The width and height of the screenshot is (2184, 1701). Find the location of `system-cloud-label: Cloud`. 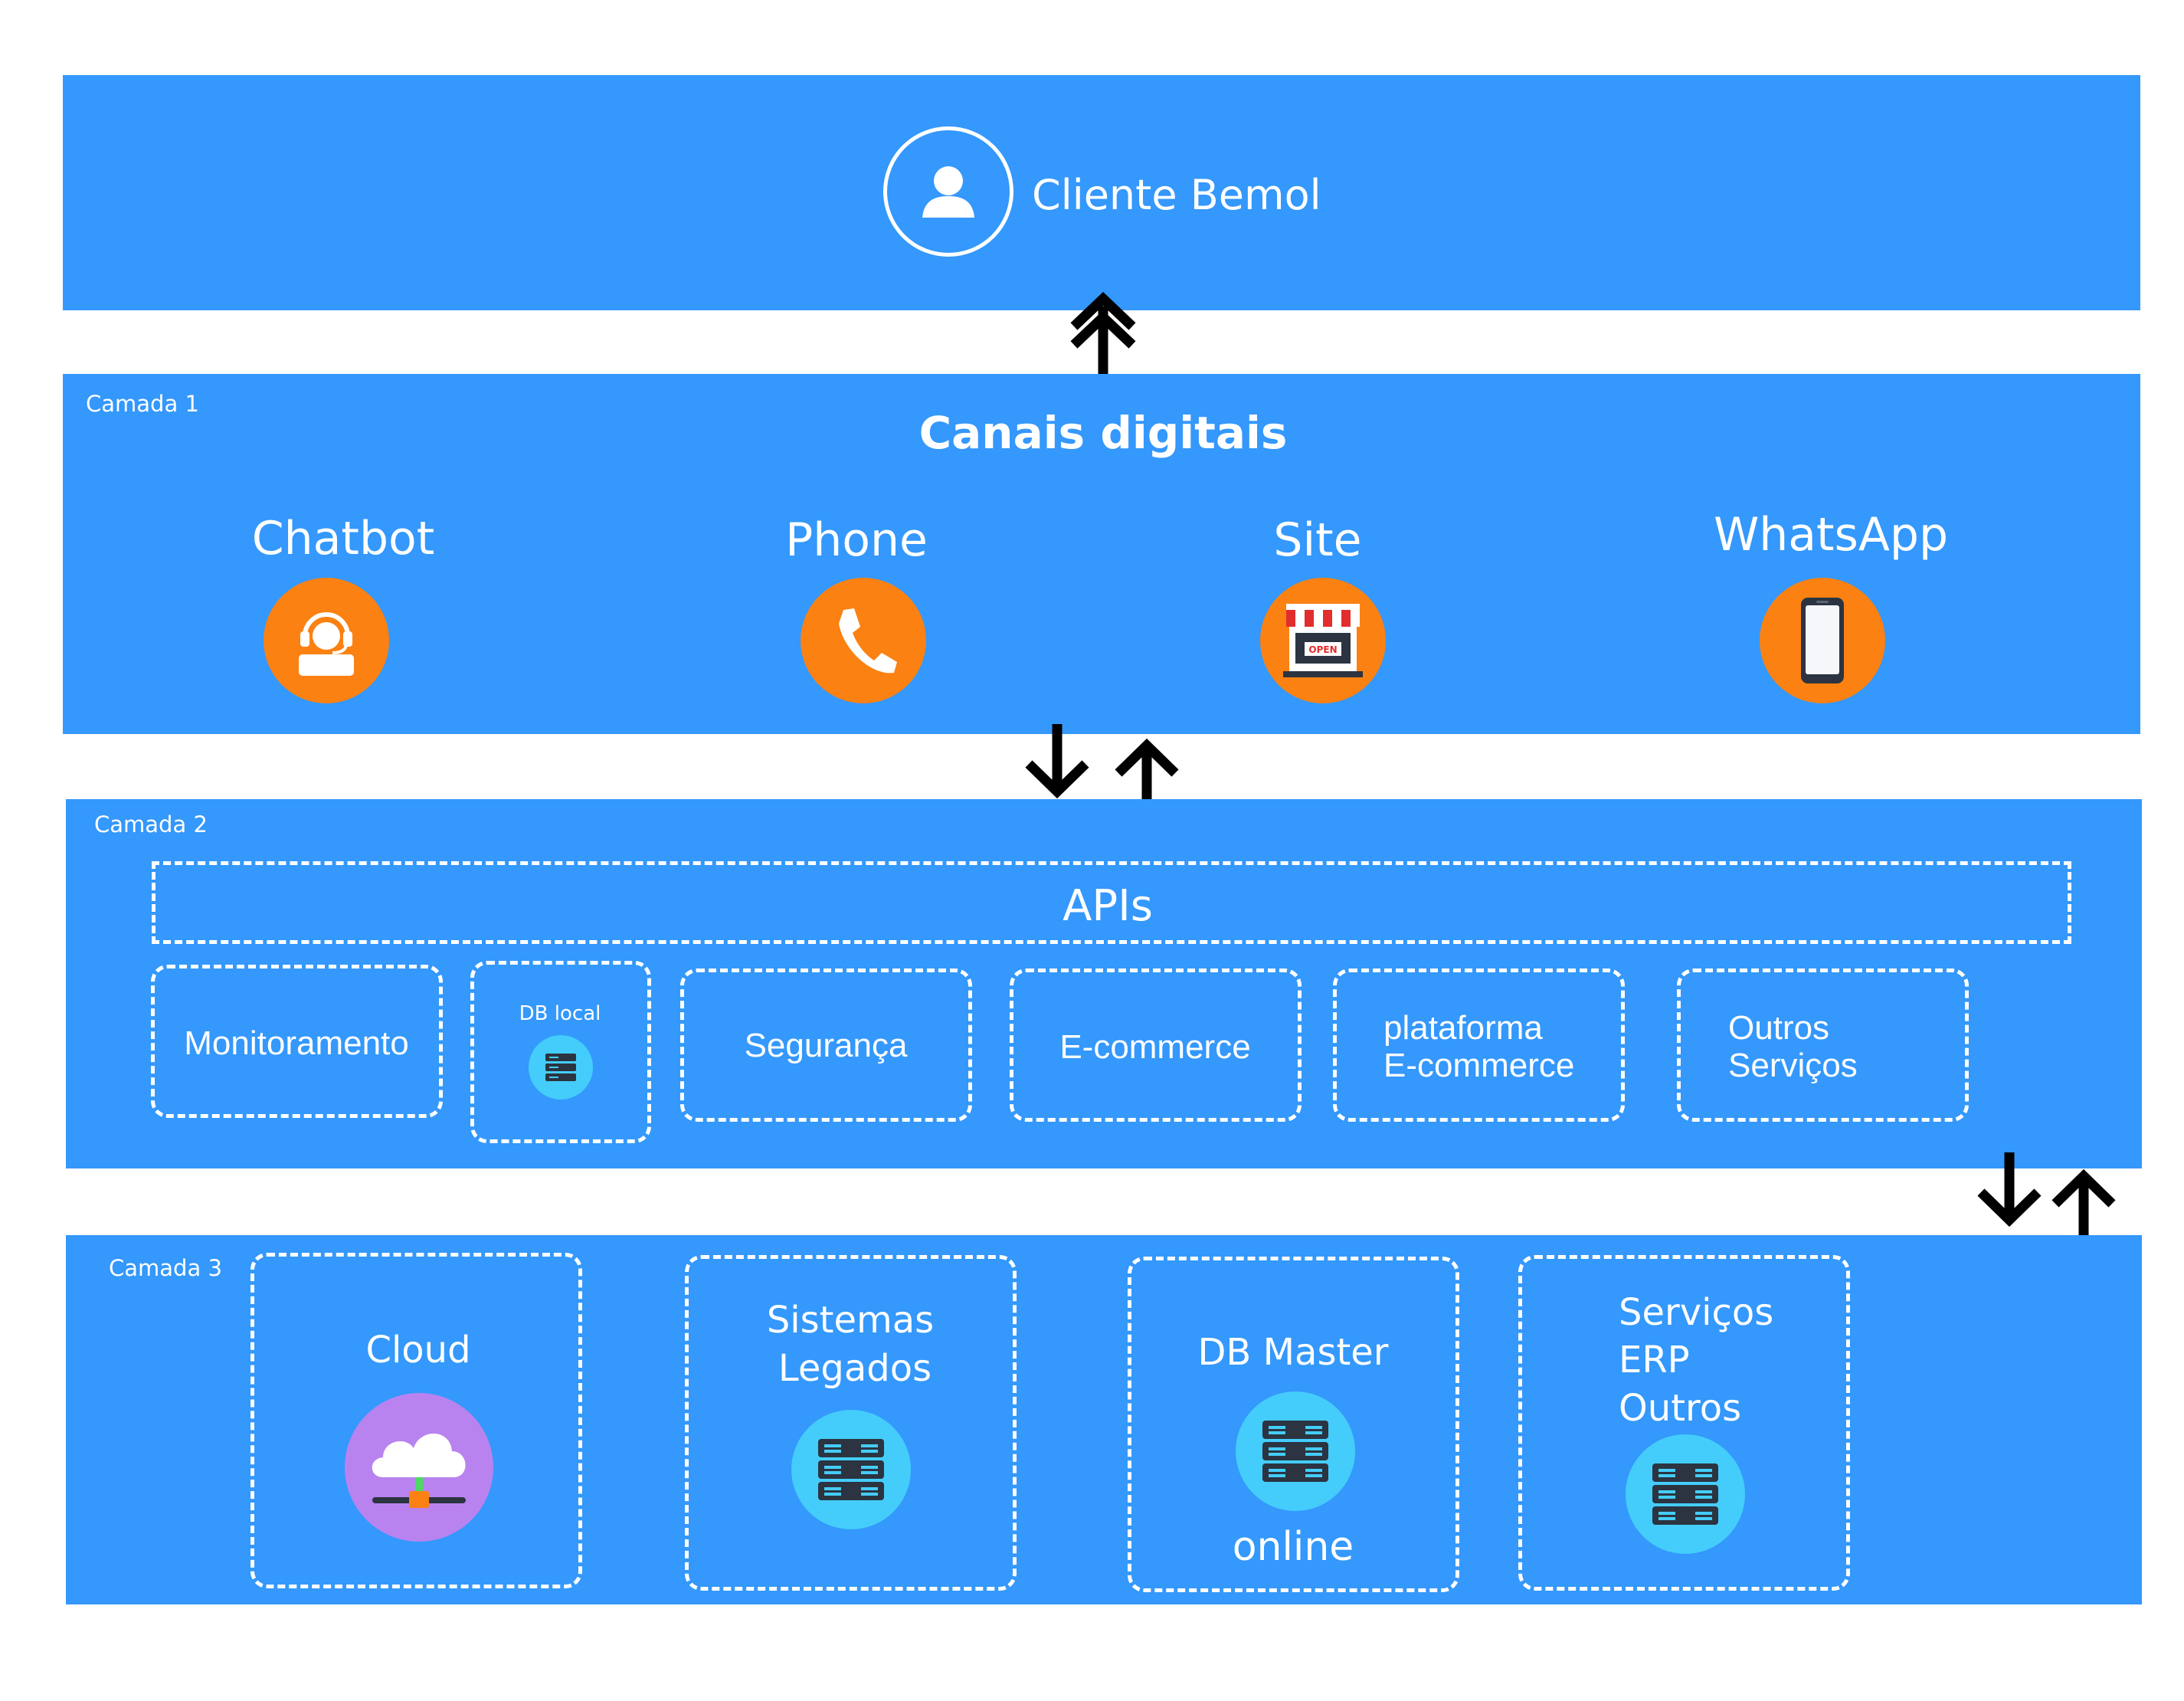

system-cloud-label: Cloud is located at coordinates (418, 1350).